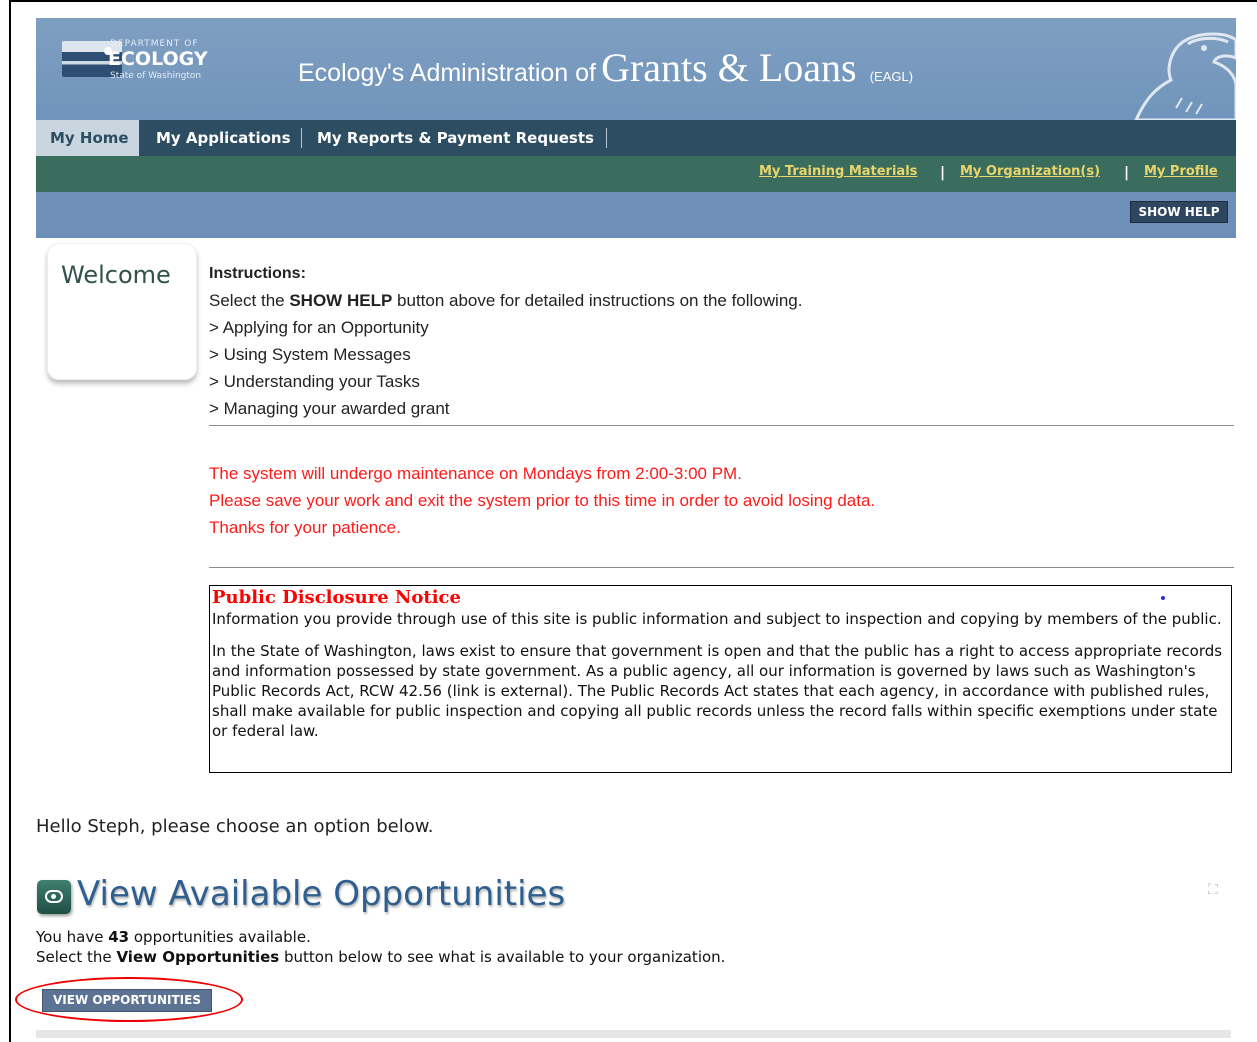 This screenshot has width=1257, height=1042. Describe the element at coordinates (633, 1) in the screenshot. I see `page-frame-top` at that location.